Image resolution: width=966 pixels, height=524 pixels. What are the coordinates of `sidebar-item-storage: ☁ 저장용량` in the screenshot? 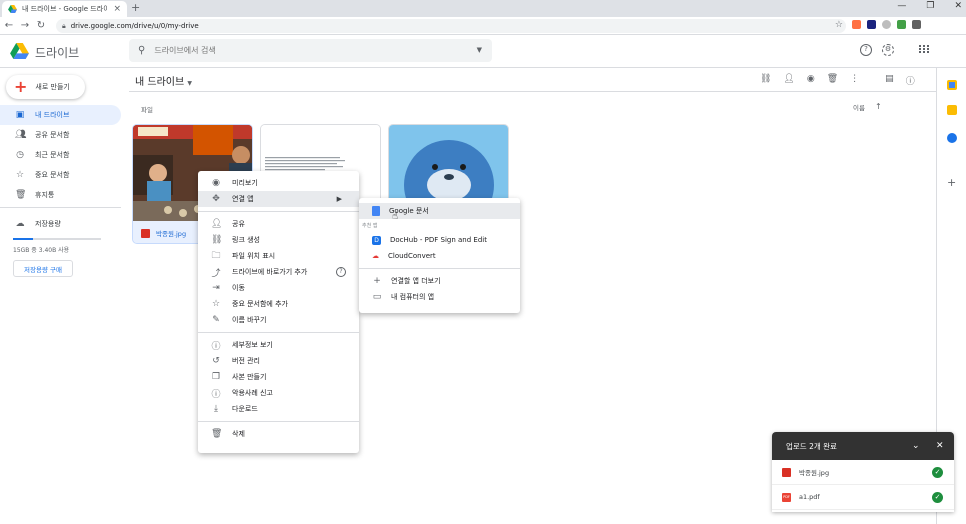 It's located at (60, 224).